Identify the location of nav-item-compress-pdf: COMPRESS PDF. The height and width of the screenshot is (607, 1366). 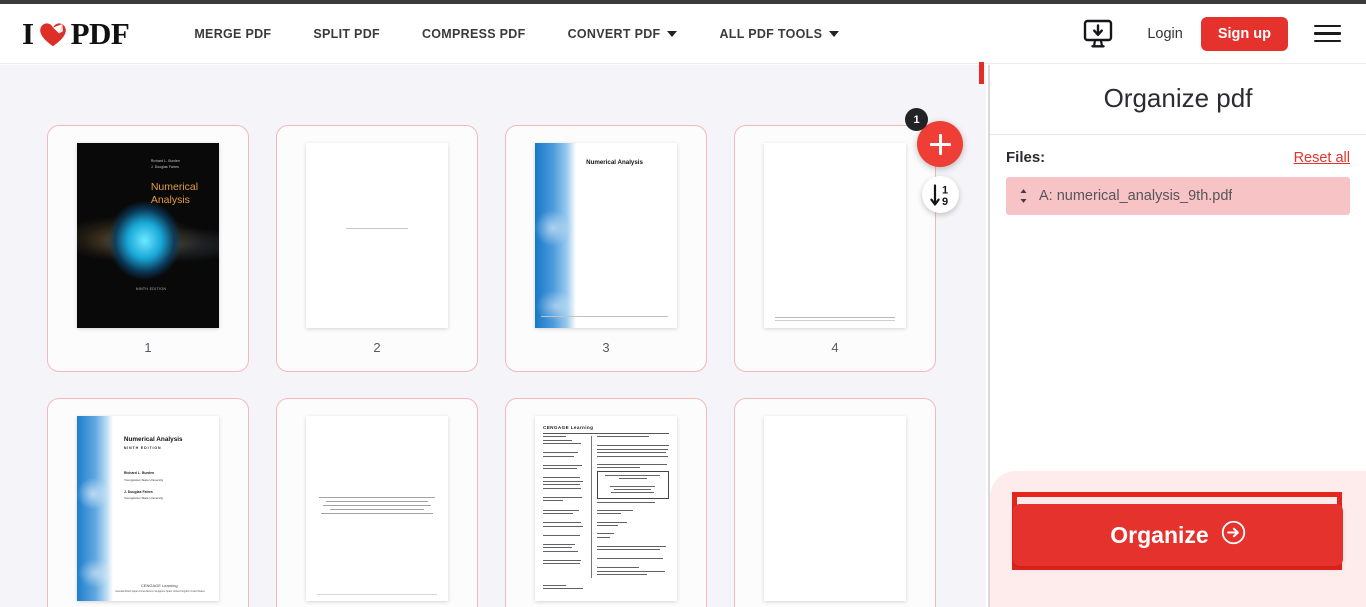
(474, 34).